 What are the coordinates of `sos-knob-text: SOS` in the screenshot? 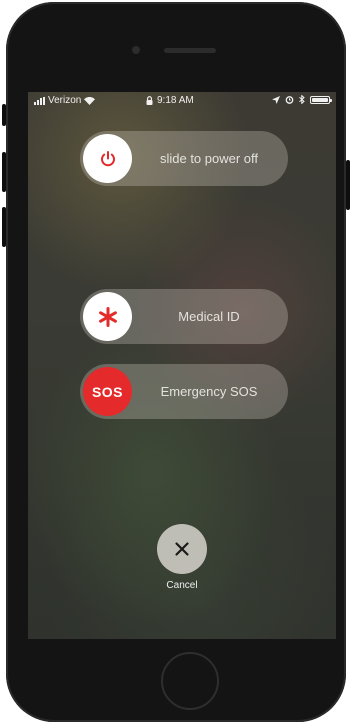 It's located at (107, 391).